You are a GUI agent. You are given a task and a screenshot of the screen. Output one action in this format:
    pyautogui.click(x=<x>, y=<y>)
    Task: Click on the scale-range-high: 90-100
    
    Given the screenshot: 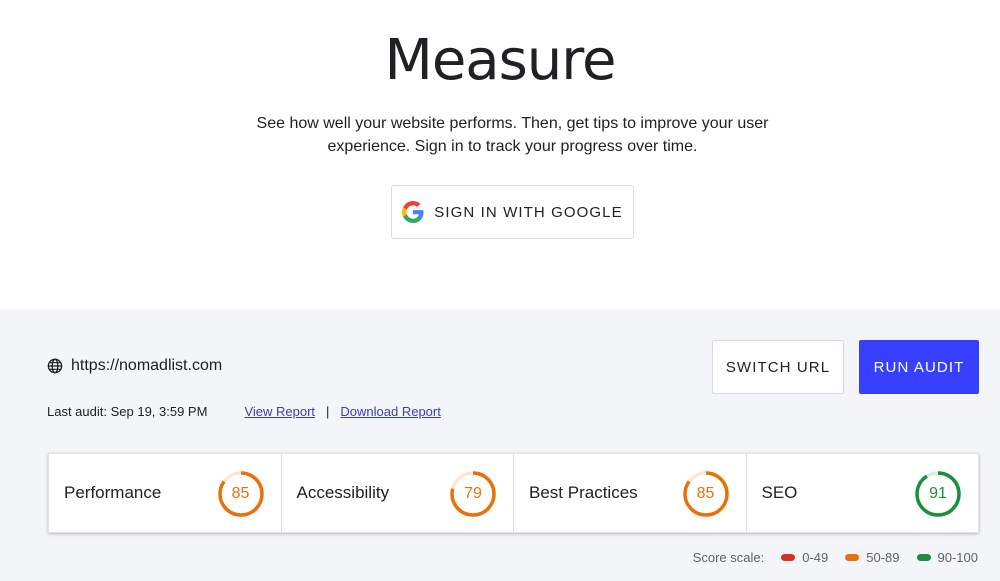 What is the action you would take?
    pyautogui.click(x=957, y=557)
    